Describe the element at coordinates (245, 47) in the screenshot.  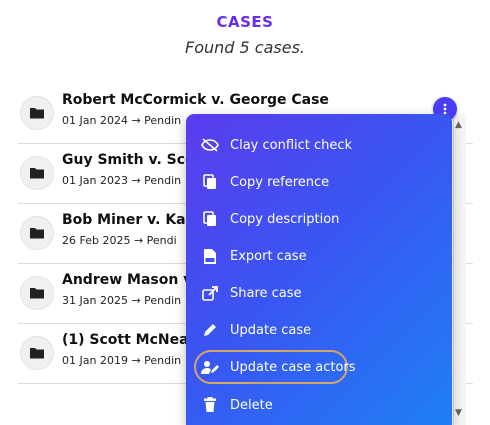
I see `result-count: Found 5 cases.` at that location.